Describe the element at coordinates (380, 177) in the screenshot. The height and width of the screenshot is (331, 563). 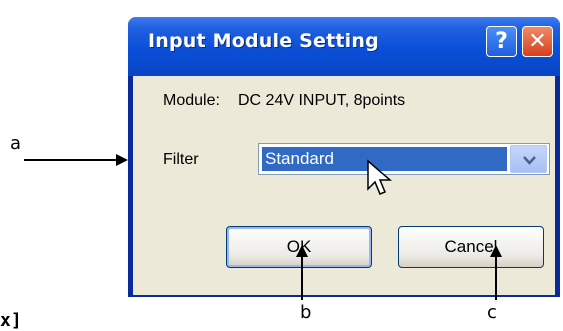
I see `mouse-cursor-icon` at that location.